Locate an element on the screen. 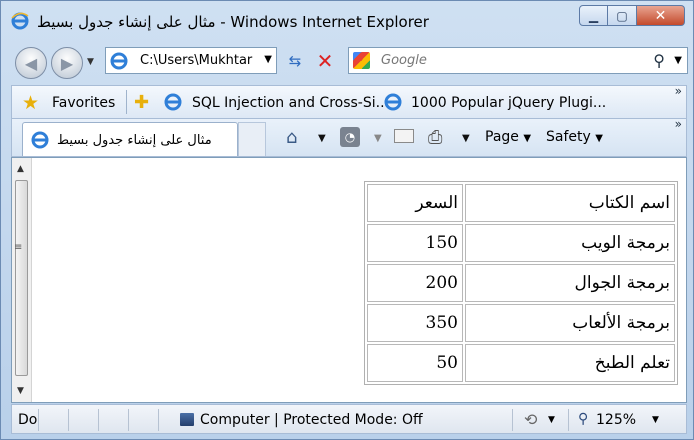 Image resolution: width=694 pixels, height=440 pixels. arrow-left-icon: ◀ is located at coordinates (31, 63).